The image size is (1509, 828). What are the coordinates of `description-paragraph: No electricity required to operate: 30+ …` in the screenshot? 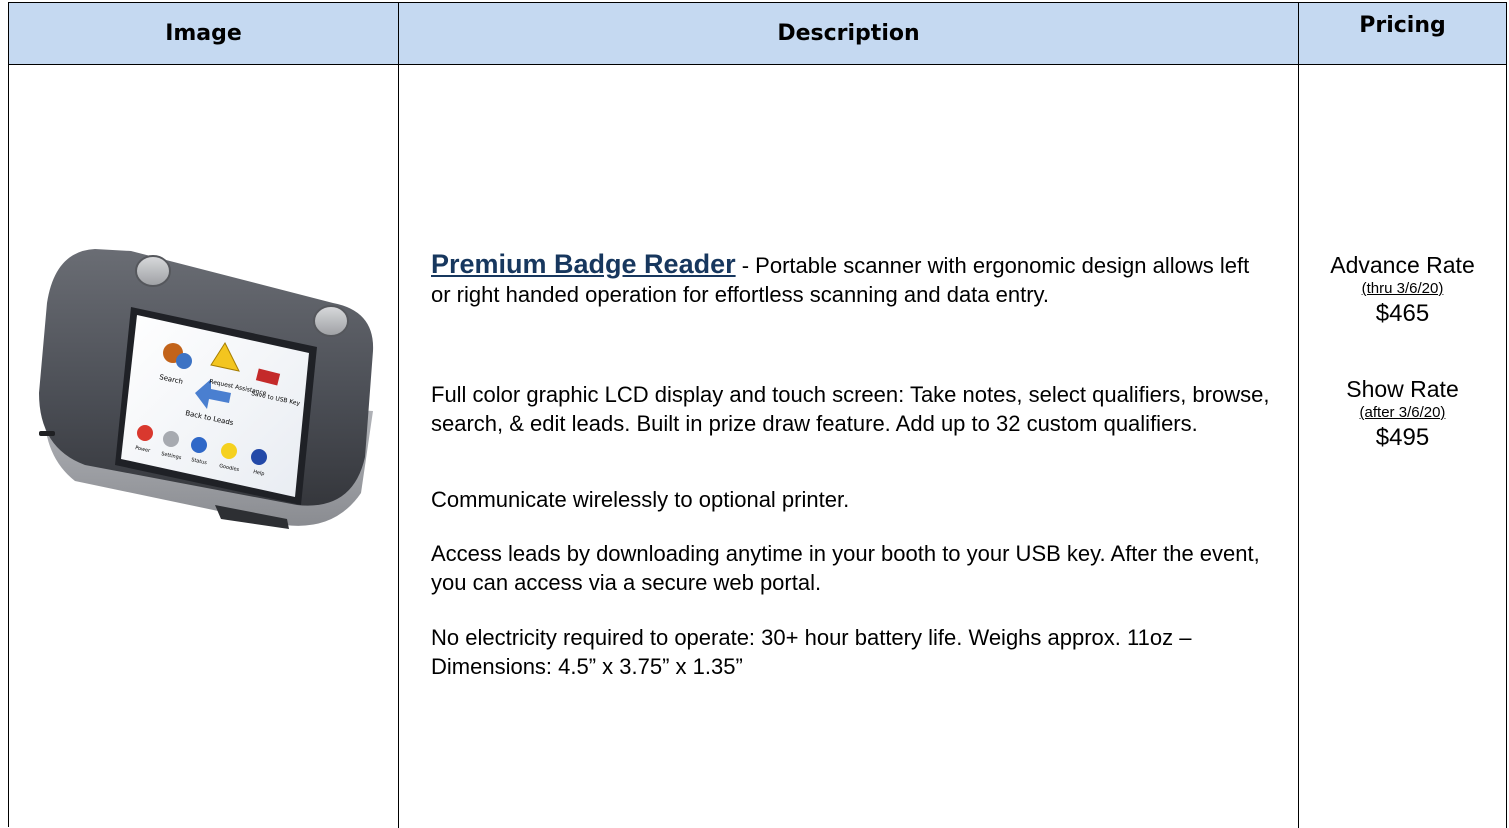 It's located at (811, 652).